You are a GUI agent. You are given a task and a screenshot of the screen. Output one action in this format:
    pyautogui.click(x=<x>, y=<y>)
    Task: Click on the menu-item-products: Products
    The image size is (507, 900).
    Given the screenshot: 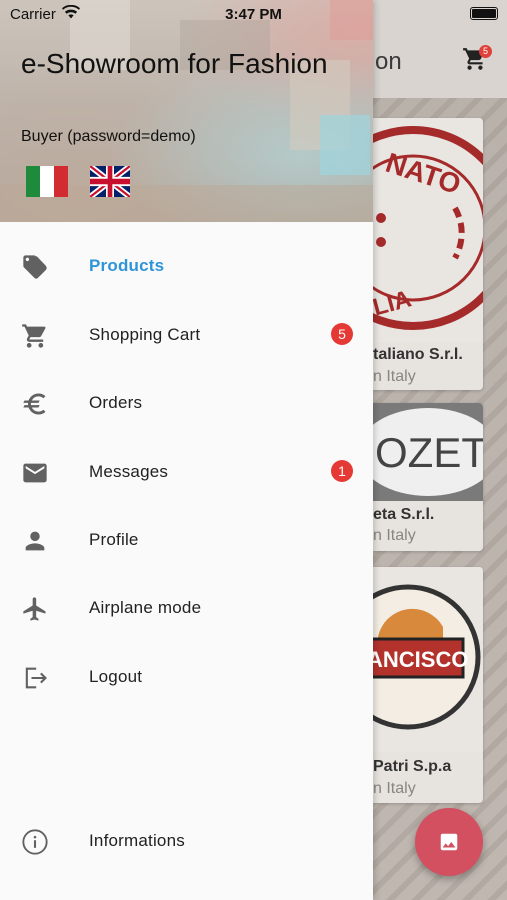 What is the action you would take?
    pyautogui.click(x=186, y=266)
    